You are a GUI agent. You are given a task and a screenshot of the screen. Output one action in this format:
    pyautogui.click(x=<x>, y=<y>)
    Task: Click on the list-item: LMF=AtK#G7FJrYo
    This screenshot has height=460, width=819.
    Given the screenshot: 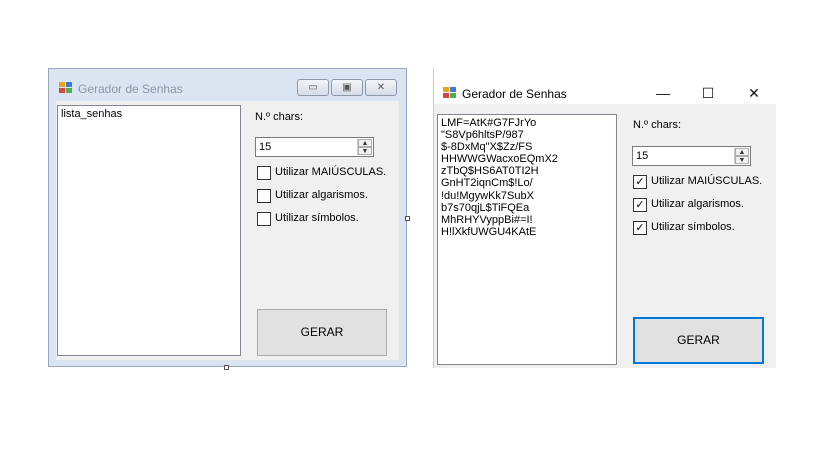 What is the action you would take?
    pyautogui.click(x=527, y=123)
    